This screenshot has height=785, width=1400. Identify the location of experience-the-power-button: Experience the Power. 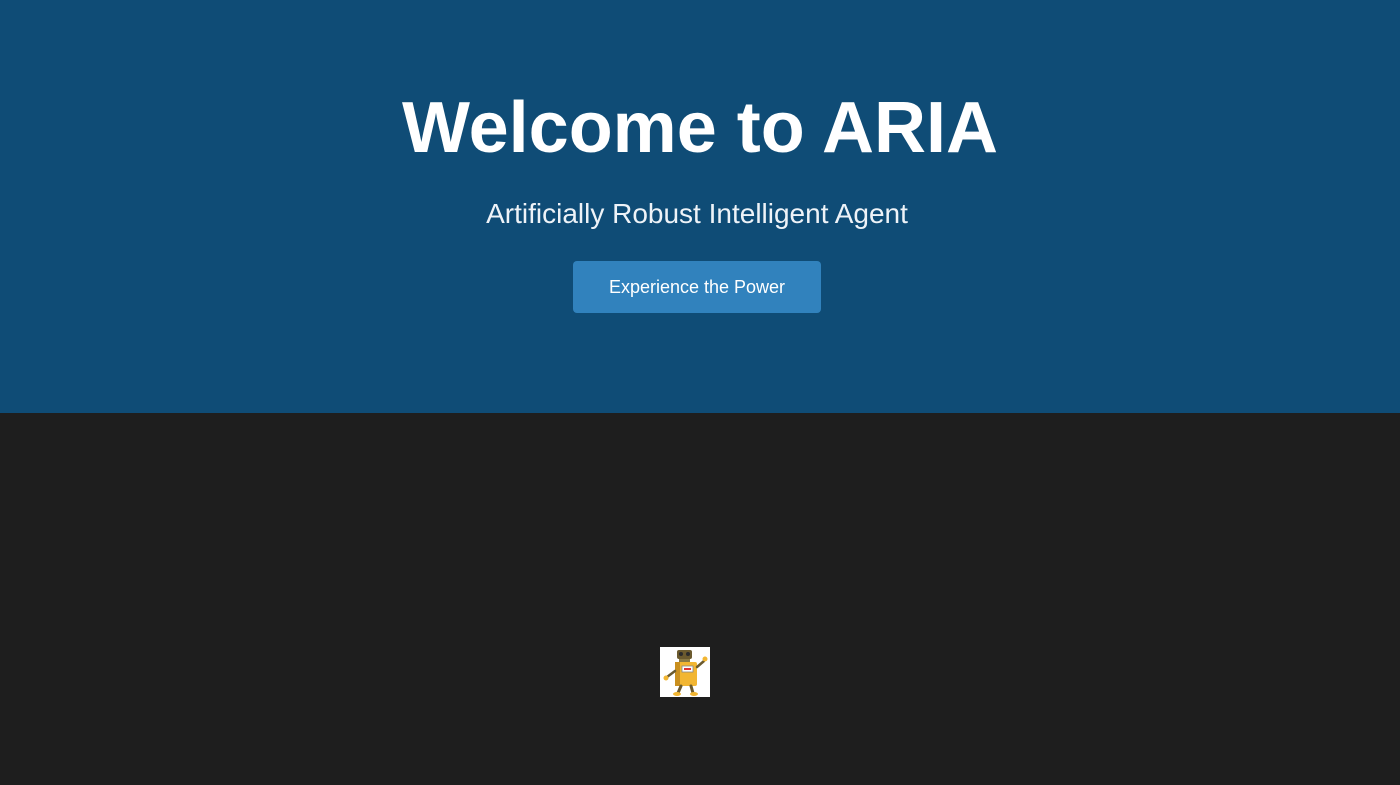
(697, 287).